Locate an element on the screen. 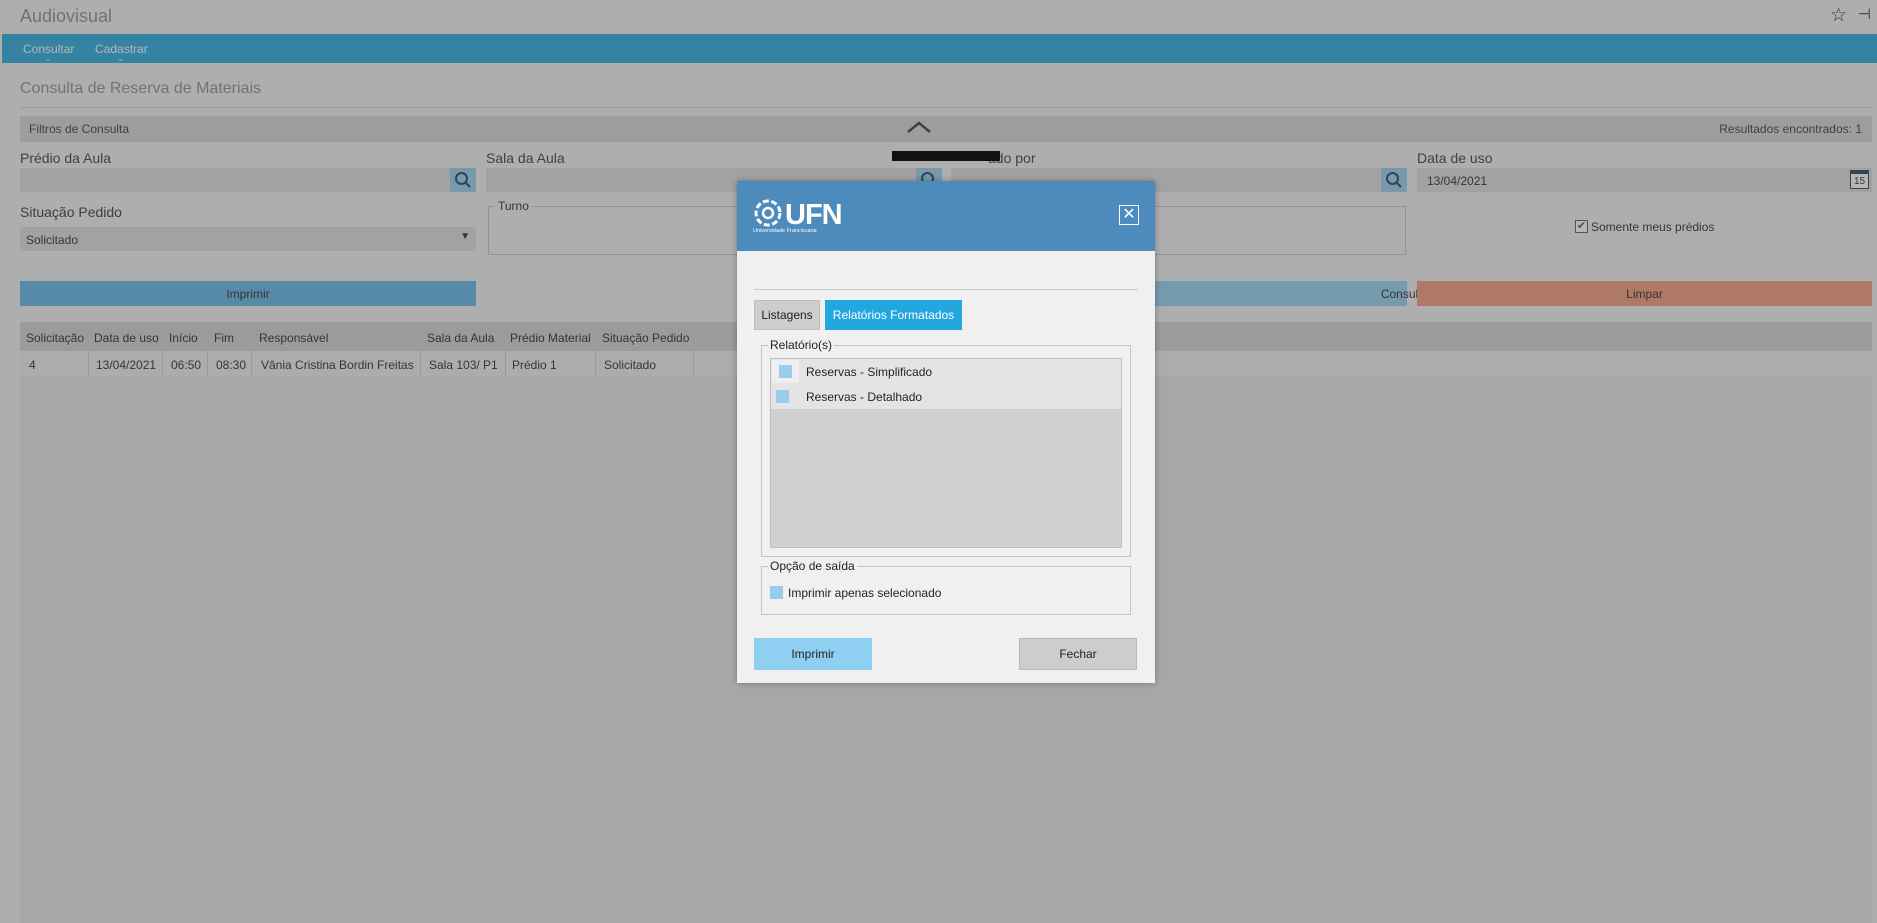  report-label: Reservas - Simplificado is located at coordinates (869, 372).